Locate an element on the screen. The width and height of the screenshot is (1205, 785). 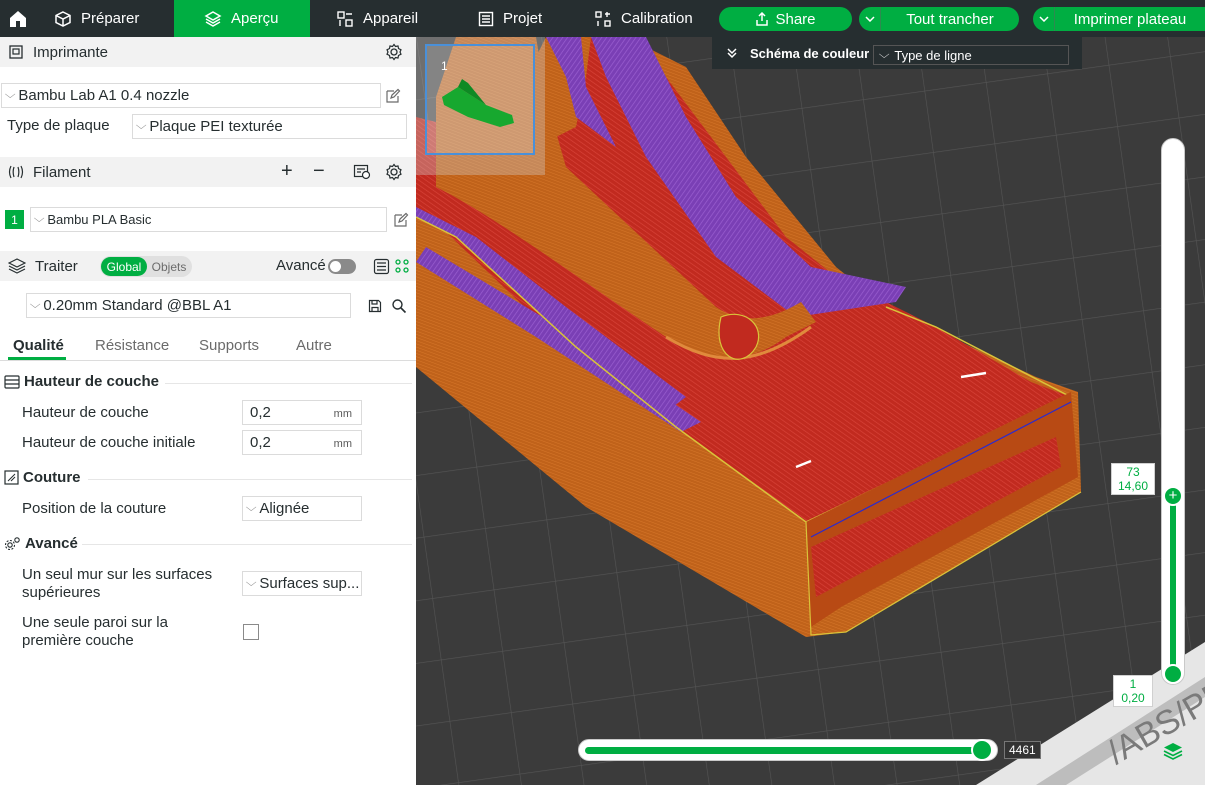
color-scheme-label: Schéma de couleur is located at coordinates (810, 53).